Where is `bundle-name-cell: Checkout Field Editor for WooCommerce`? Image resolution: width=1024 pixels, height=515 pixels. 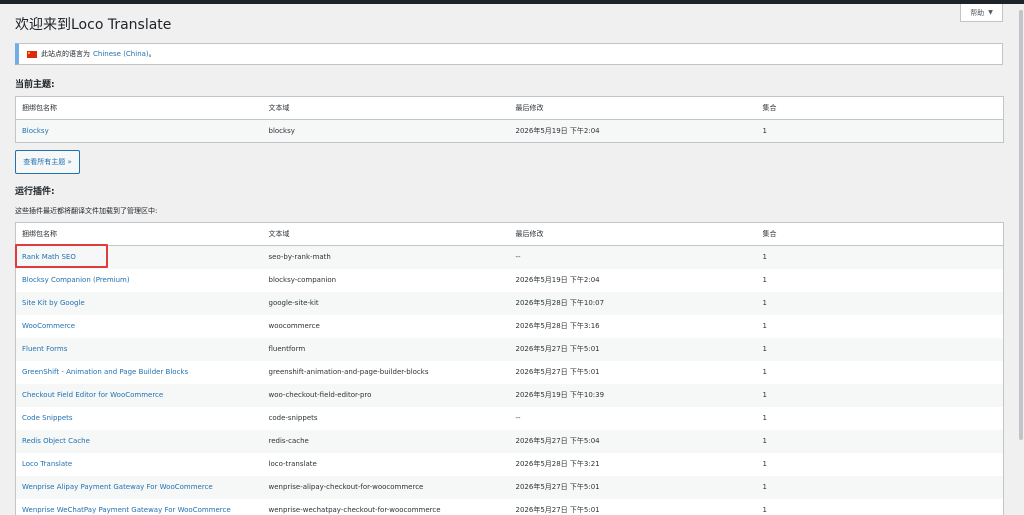
bundle-name-cell: Checkout Field Editor for WooCommerce is located at coordinates (139, 395).